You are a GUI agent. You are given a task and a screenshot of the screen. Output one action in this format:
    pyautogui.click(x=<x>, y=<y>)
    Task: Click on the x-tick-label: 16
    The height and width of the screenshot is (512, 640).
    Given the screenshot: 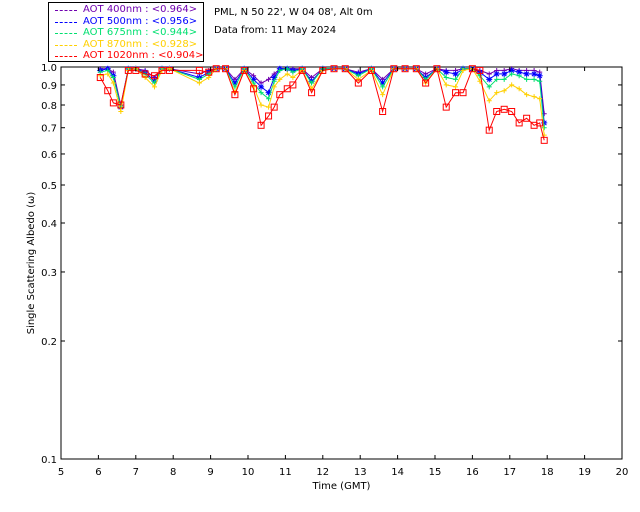 What is the action you would take?
    pyautogui.click(x=472, y=472)
    